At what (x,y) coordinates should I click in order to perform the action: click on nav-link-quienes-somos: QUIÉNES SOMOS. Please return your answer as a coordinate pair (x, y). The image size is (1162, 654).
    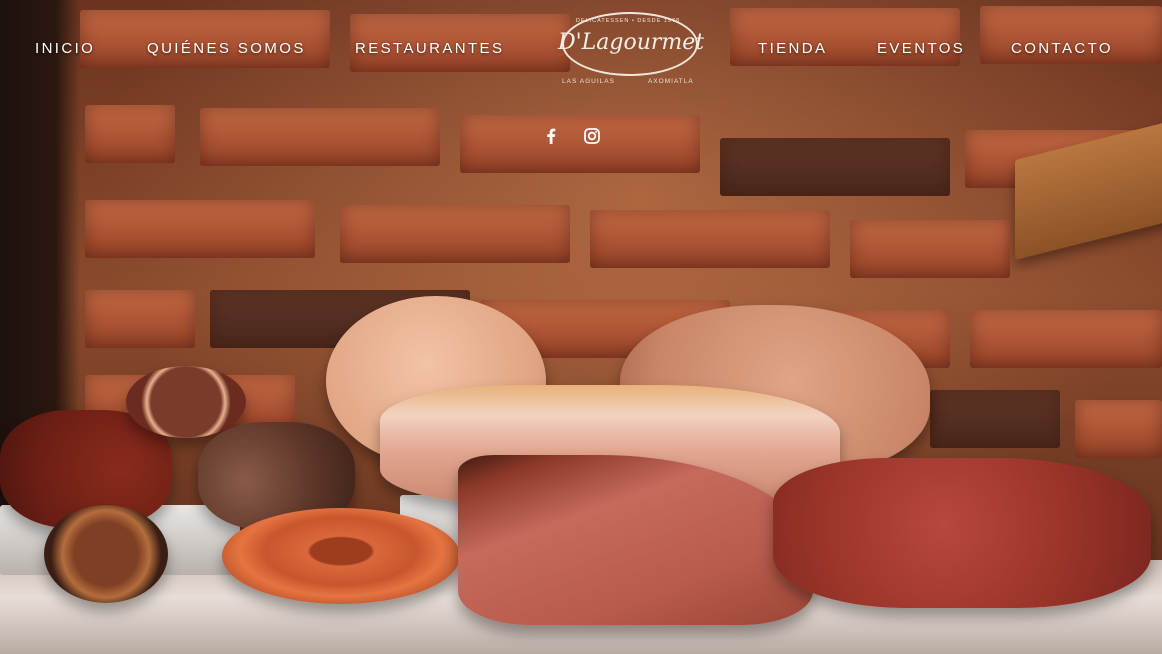
    Looking at the image, I should click on (226, 48).